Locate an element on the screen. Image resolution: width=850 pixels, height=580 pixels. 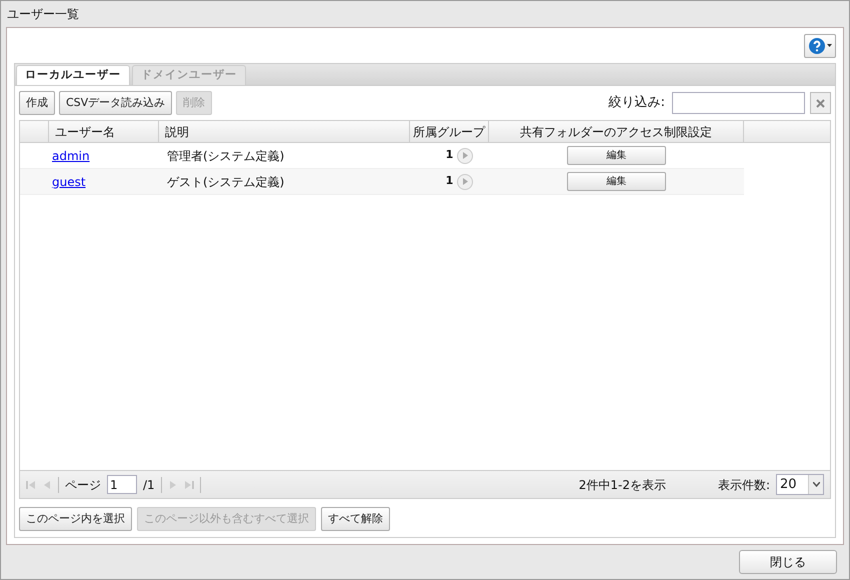
previous-page-icon is located at coordinates (47, 485).